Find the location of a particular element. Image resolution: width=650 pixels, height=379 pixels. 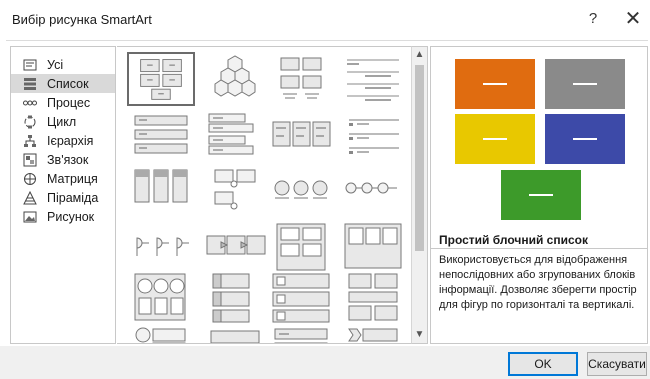

hierarchy-icon is located at coordinates (30, 141).